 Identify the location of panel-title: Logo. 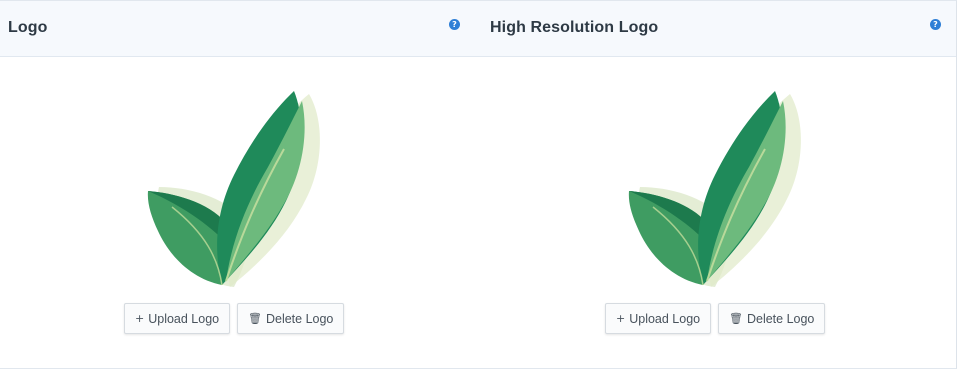
(28, 27).